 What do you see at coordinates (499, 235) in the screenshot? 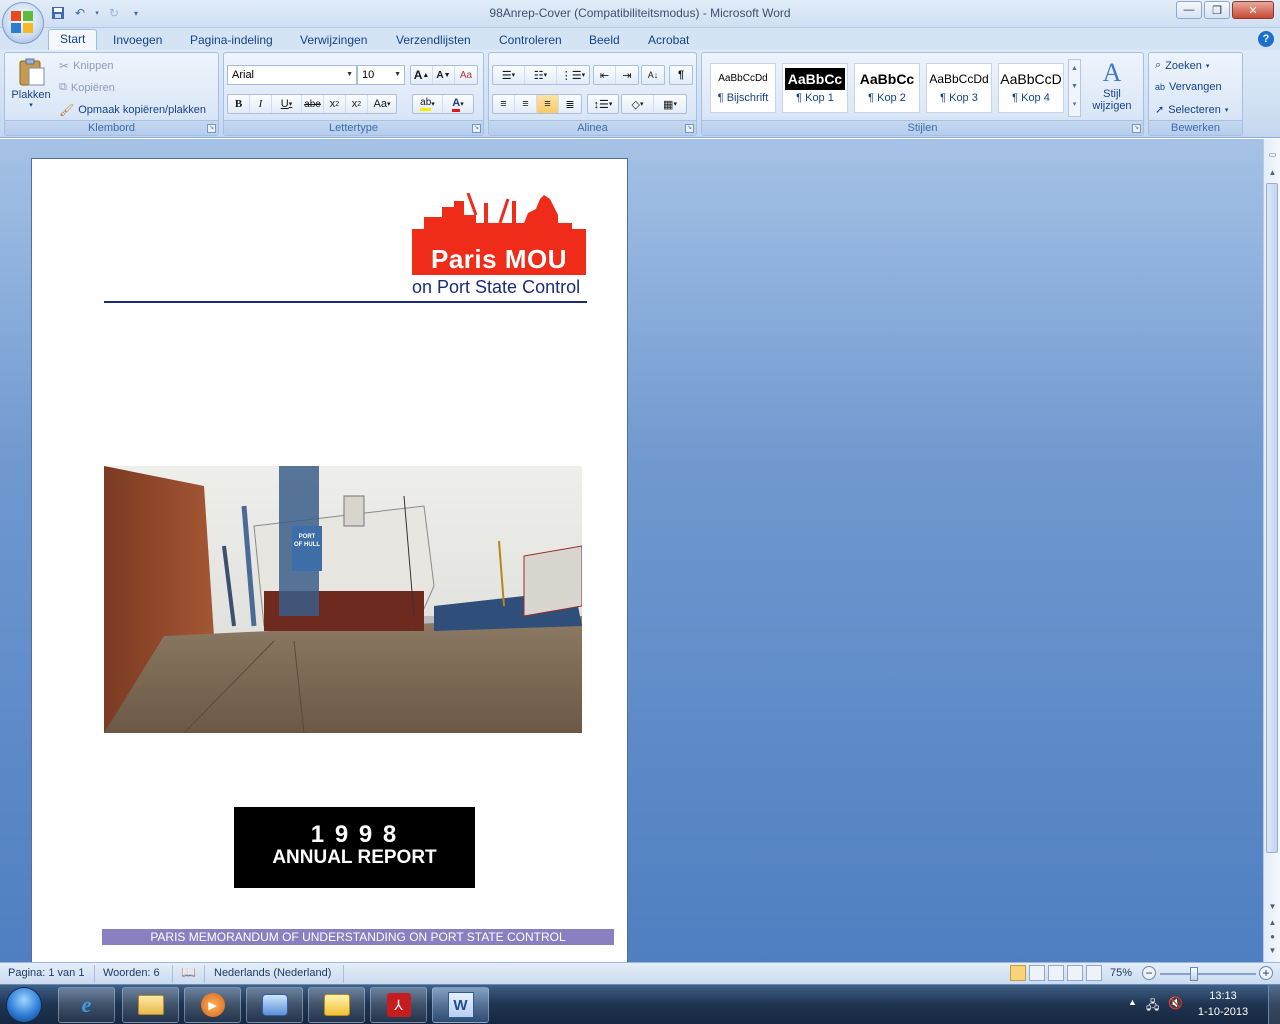
I see `paris-mou-logo: Paris MOU` at bounding box center [499, 235].